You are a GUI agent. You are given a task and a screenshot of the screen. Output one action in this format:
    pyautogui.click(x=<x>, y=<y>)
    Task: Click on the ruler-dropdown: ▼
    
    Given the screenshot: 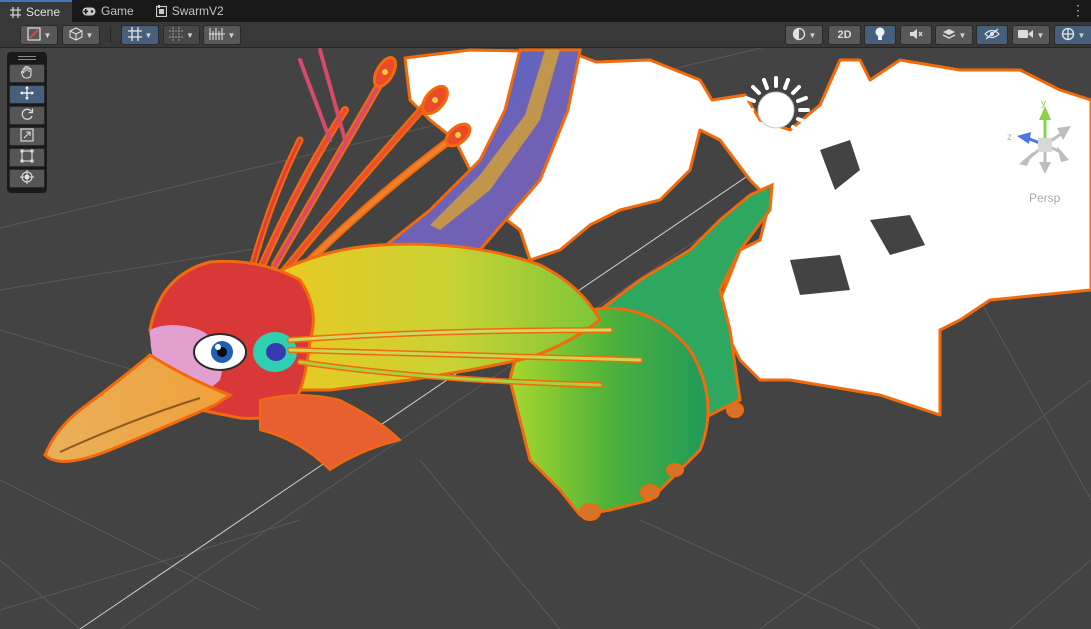 What is the action you would take?
    pyautogui.click(x=222, y=35)
    